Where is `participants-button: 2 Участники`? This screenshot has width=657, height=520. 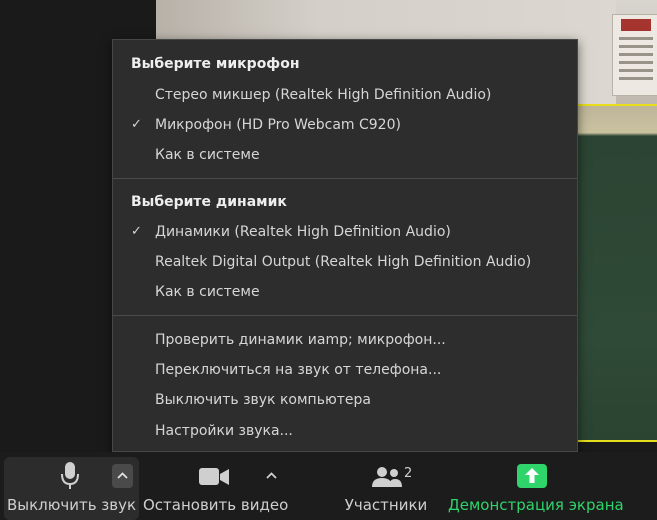 participants-button: 2 Участники is located at coordinates (386, 486).